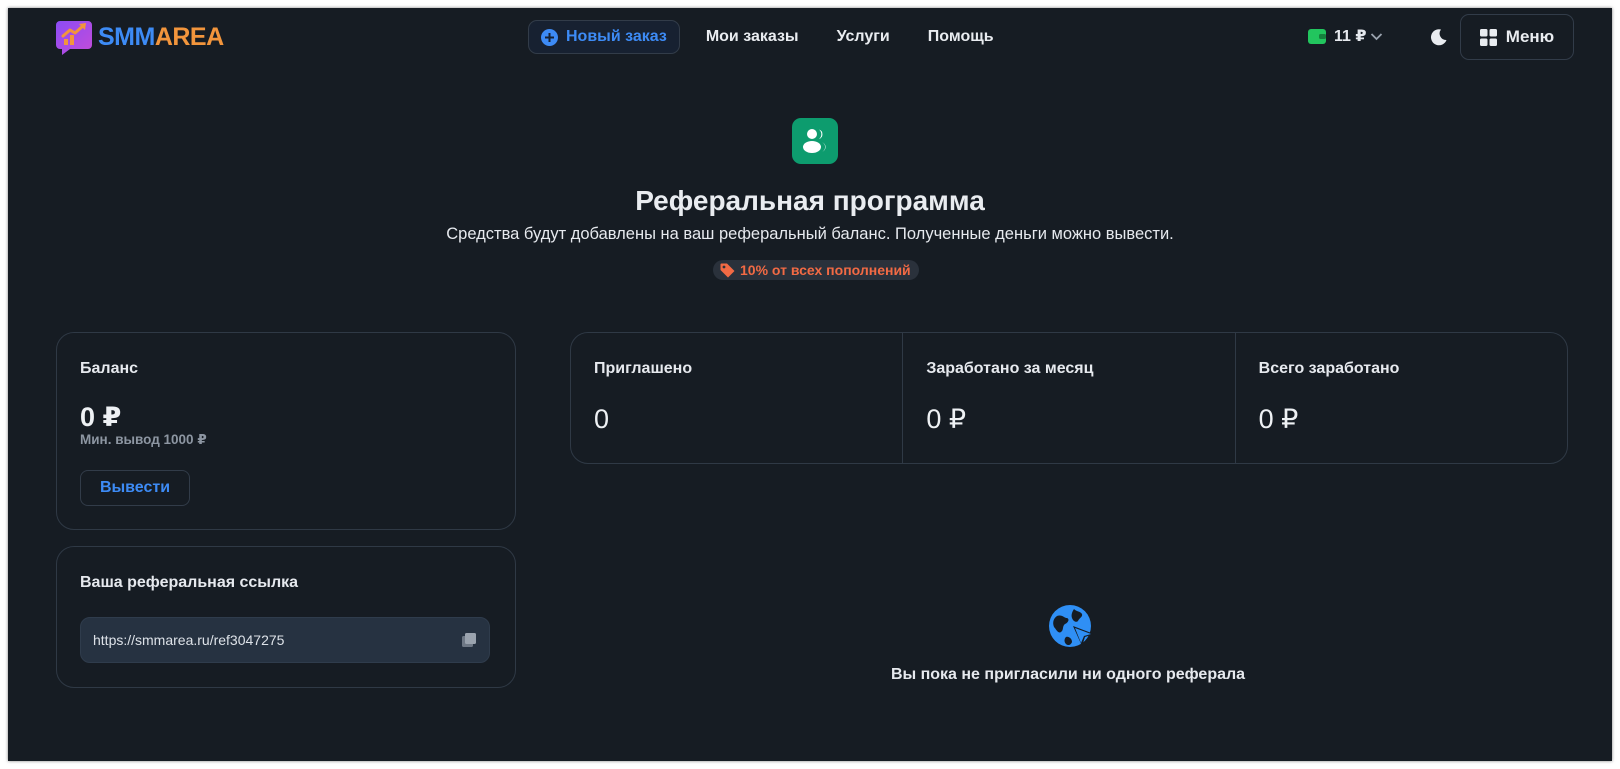  I want to click on referral-link-field: https://smmarea.ru/ref3047275, so click(285, 640).